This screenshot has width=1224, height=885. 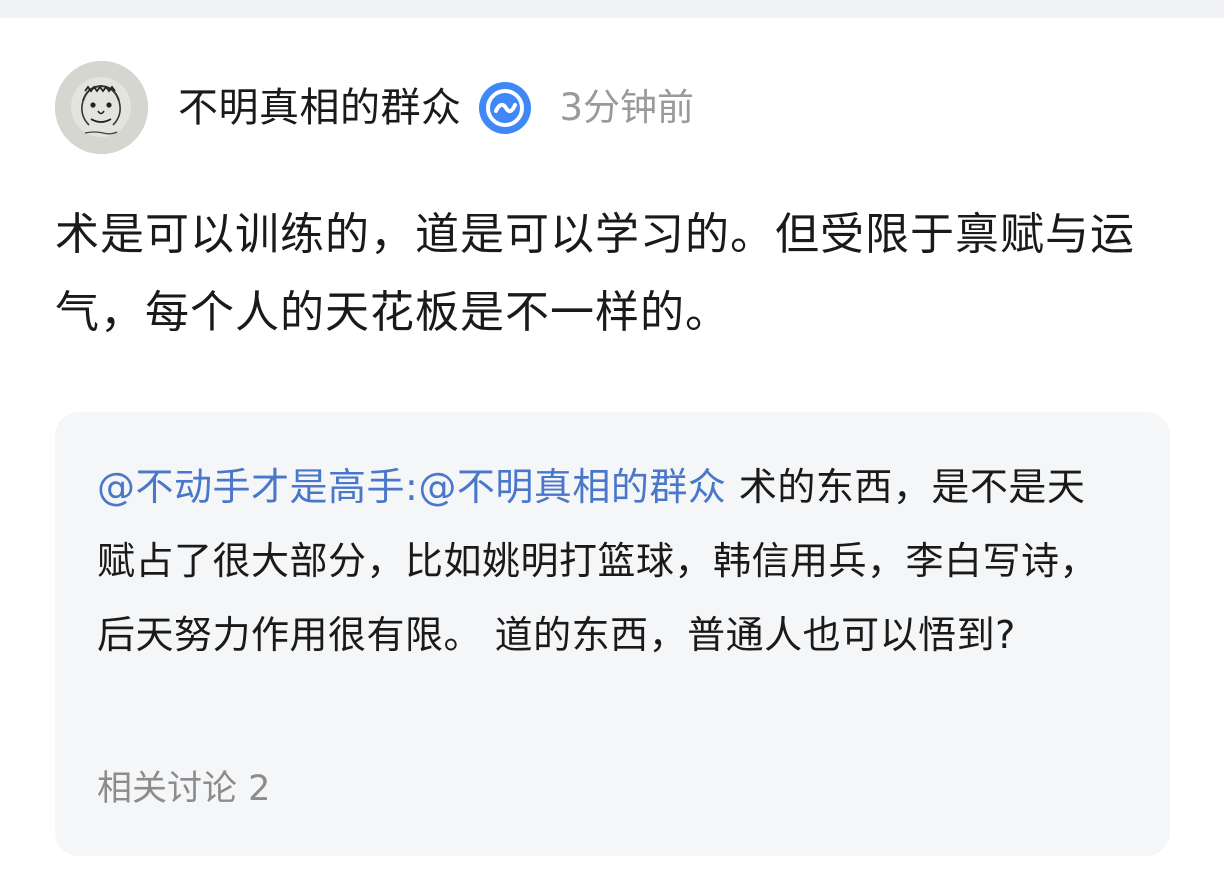 What do you see at coordinates (572, 487) in the screenshot?
I see `mention-link: @不明真相的群众` at bounding box center [572, 487].